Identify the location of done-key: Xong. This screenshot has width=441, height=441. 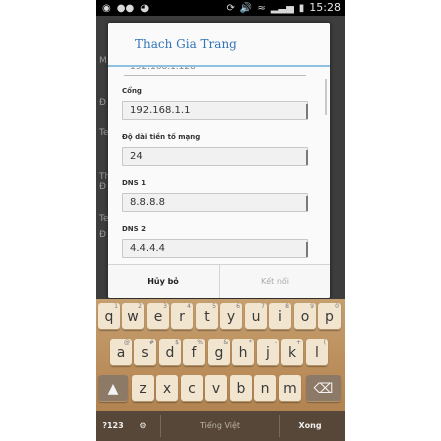
(310, 426).